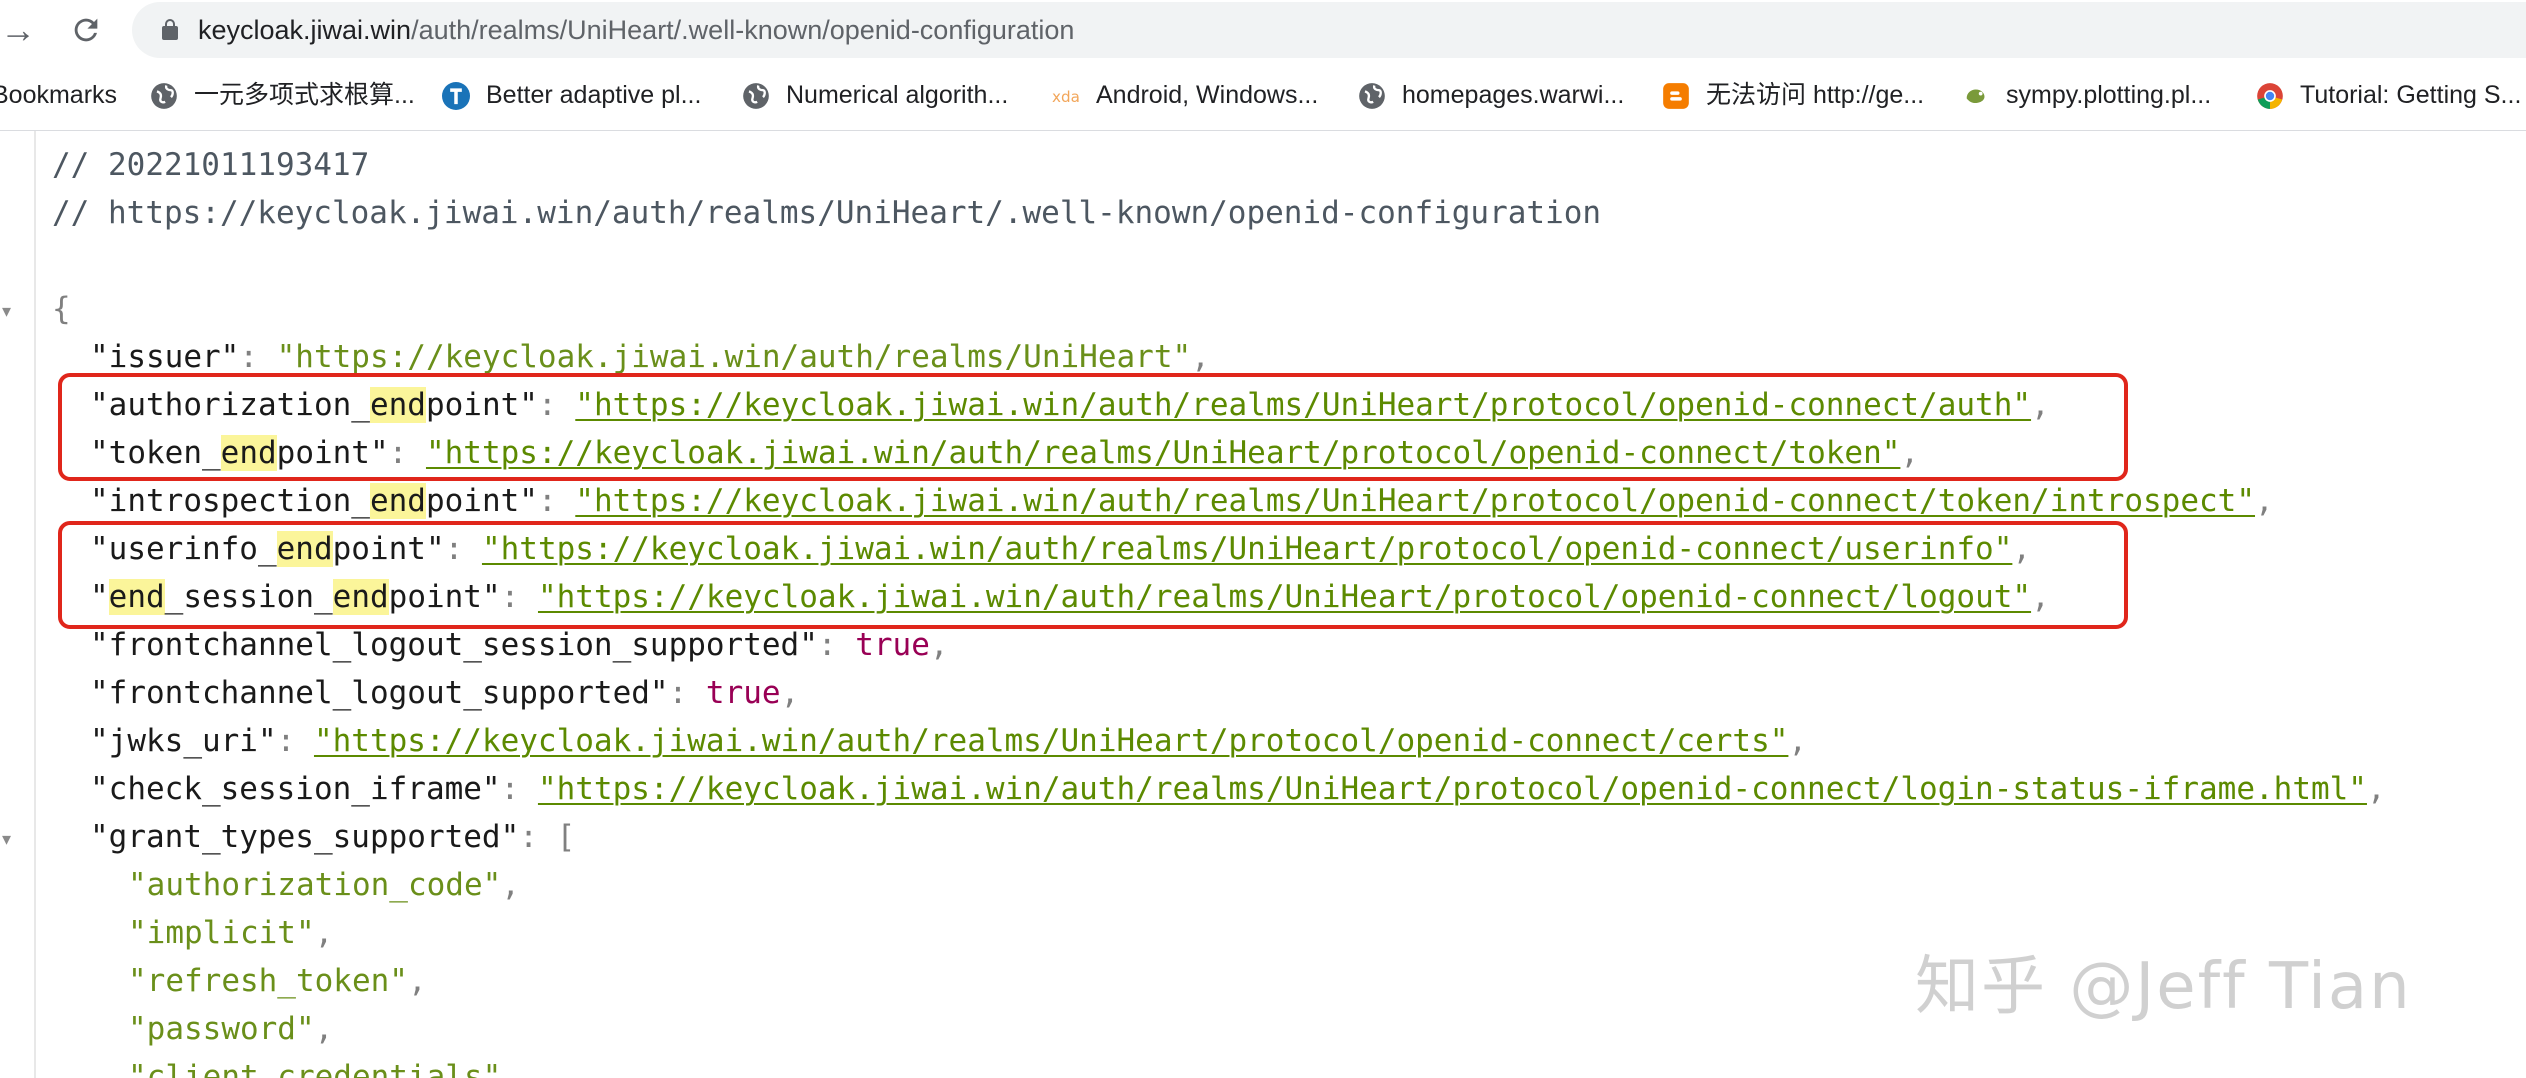 The height and width of the screenshot is (1078, 2526). I want to click on json-array-item: "implicit",, so click(230, 933).